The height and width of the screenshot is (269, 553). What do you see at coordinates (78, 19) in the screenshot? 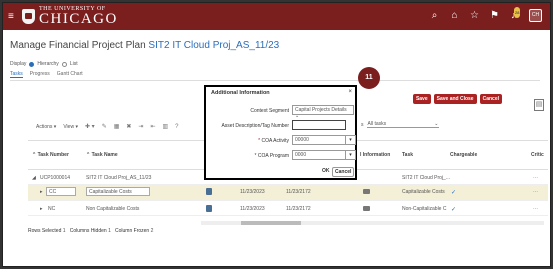
I see `brand-big-text: CHICAGO` at bounding box center [78, 19].